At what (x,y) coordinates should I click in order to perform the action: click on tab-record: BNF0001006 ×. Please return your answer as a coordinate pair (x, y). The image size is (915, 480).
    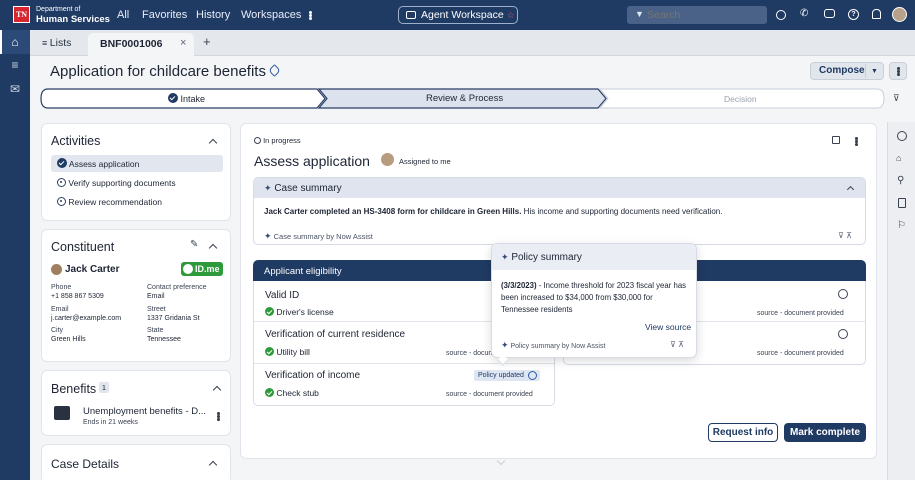
    Looking at the image, I should click on (141, 44).